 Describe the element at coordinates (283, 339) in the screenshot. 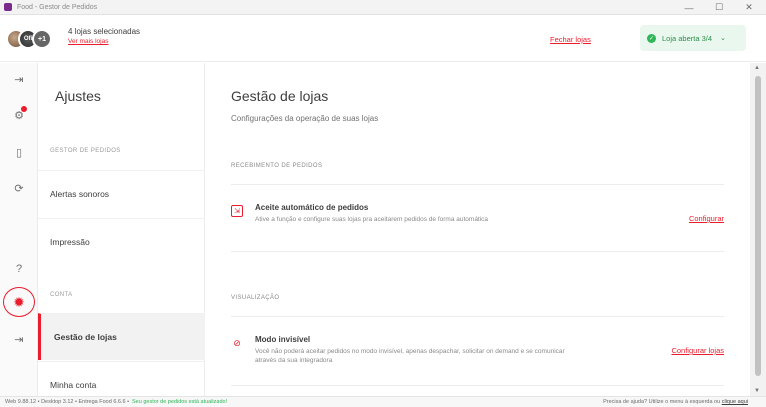

I see `invisible-mode-title: Modo invisível` at that location.